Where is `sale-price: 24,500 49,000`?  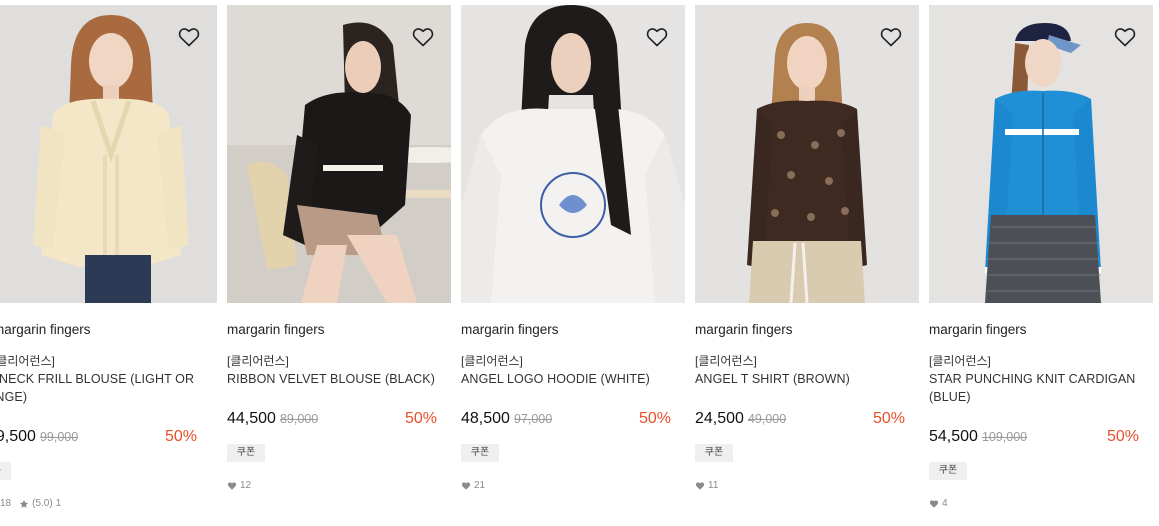 sale-price: 24,500 49,000 is located at coordinates (741, 418).